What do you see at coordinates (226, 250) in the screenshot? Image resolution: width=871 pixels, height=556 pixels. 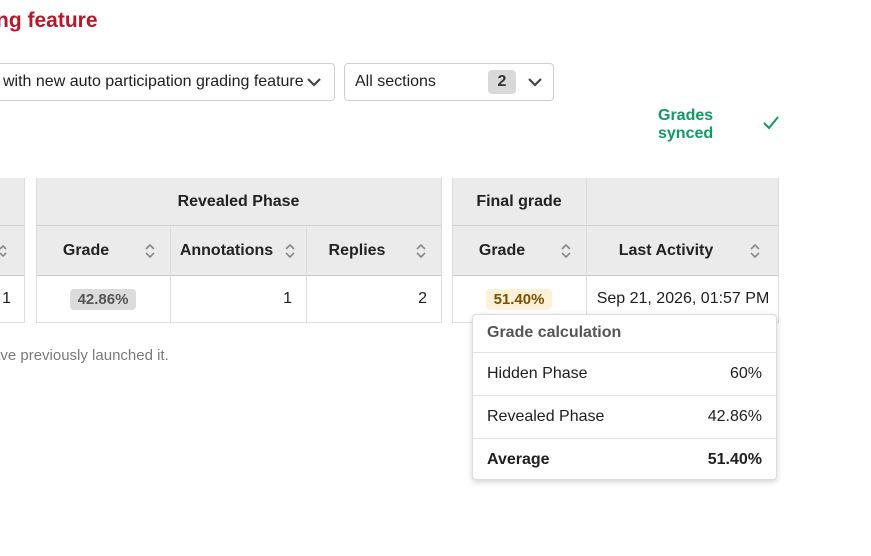 I see `column-label: Annotations` at bounding box center [226, 250].